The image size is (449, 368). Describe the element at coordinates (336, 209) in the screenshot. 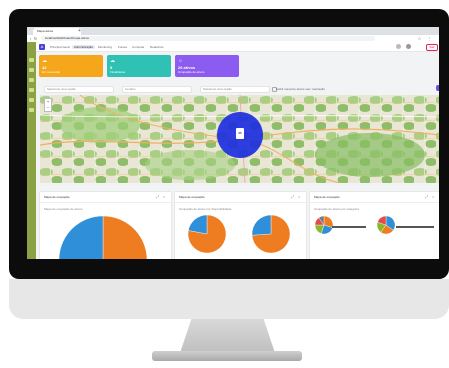

I see `panel-subtitle: Ocupação de ativos por categoria` at that location.